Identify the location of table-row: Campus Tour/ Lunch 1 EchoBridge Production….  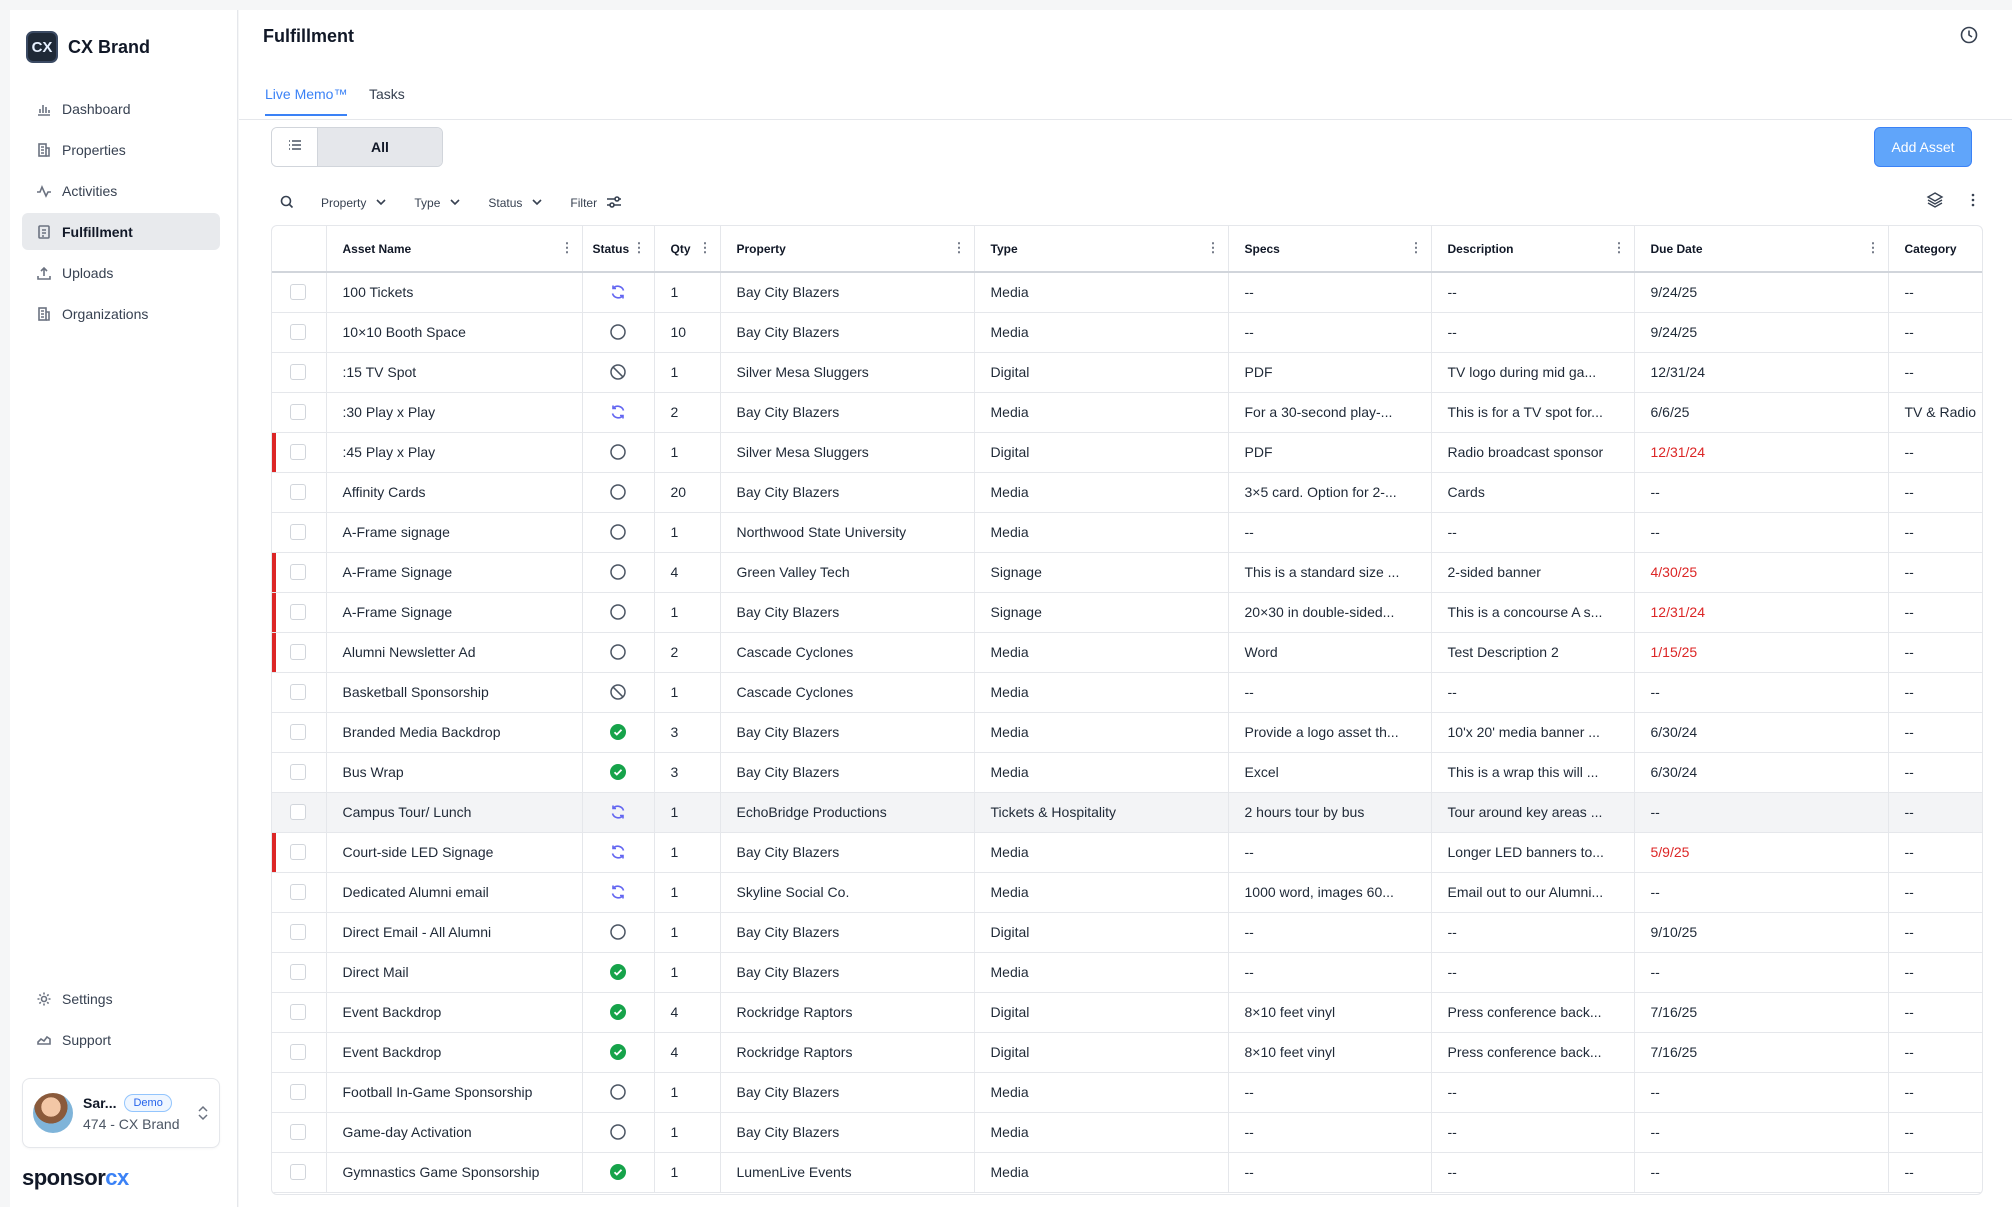
(1127, 812).